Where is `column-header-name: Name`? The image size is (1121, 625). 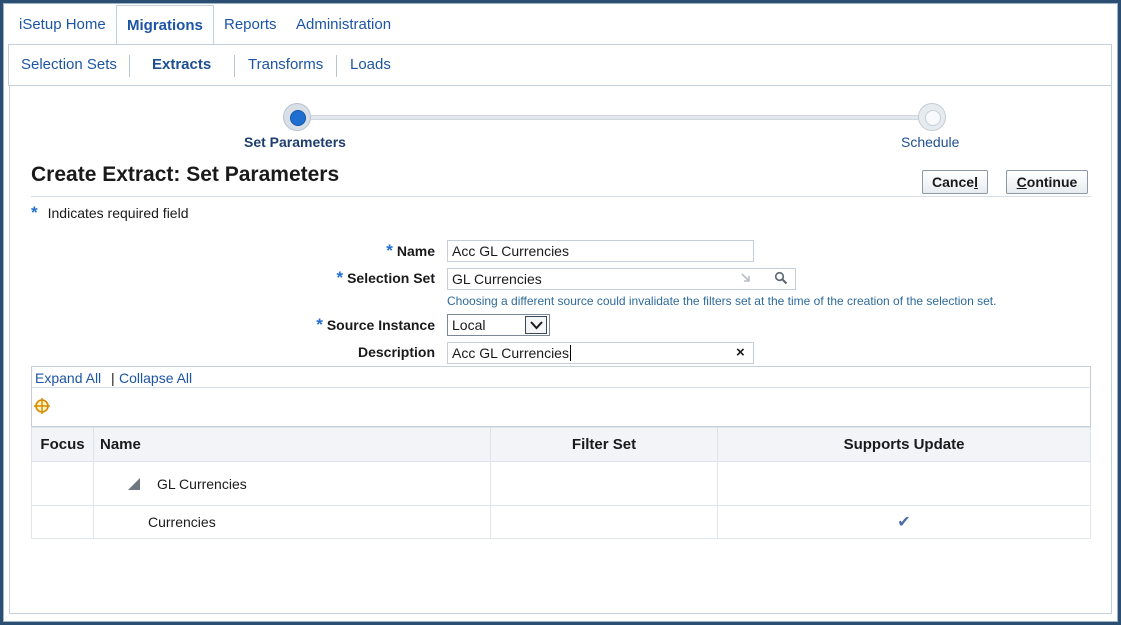 column-header-name: Name is located at coordinates (292, 444).